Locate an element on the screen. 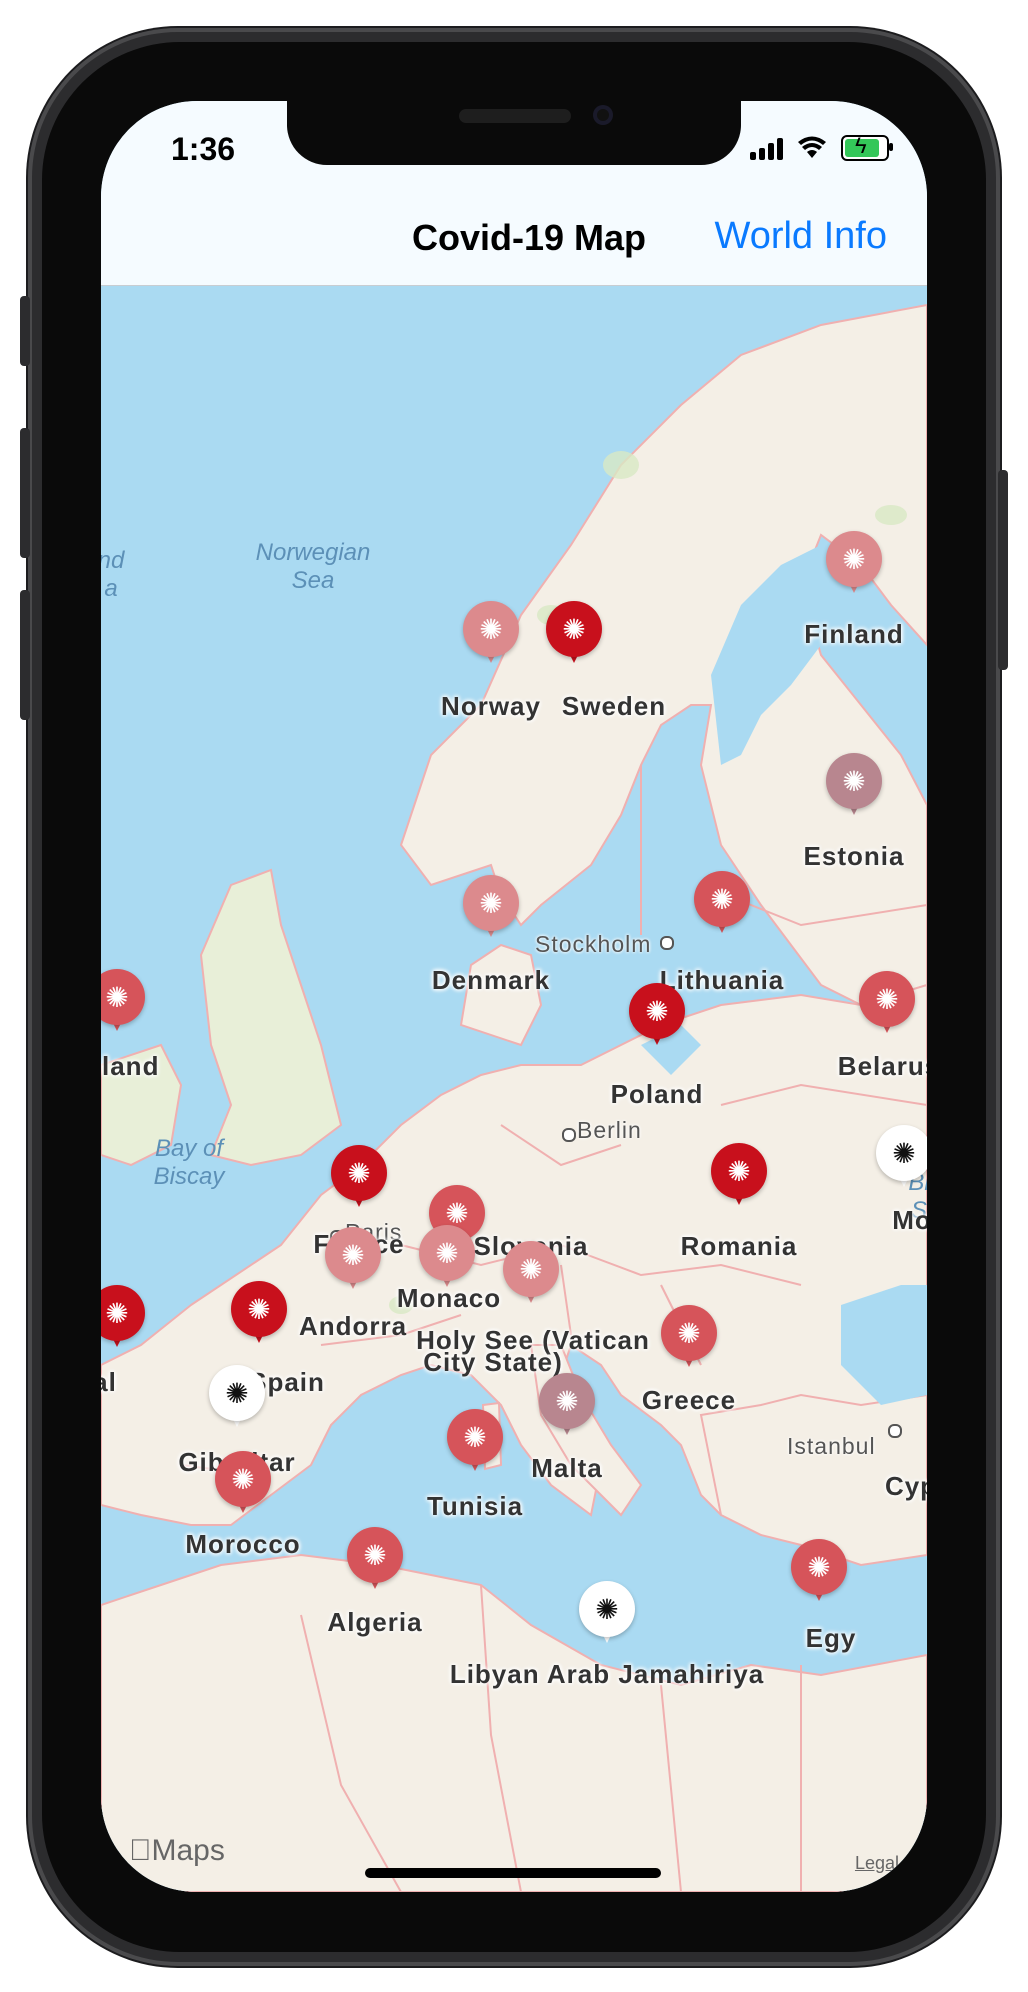 This screenshot has height=1992, width=1028. pin-monaco: ✺ is located at coordinates (447, 1258).